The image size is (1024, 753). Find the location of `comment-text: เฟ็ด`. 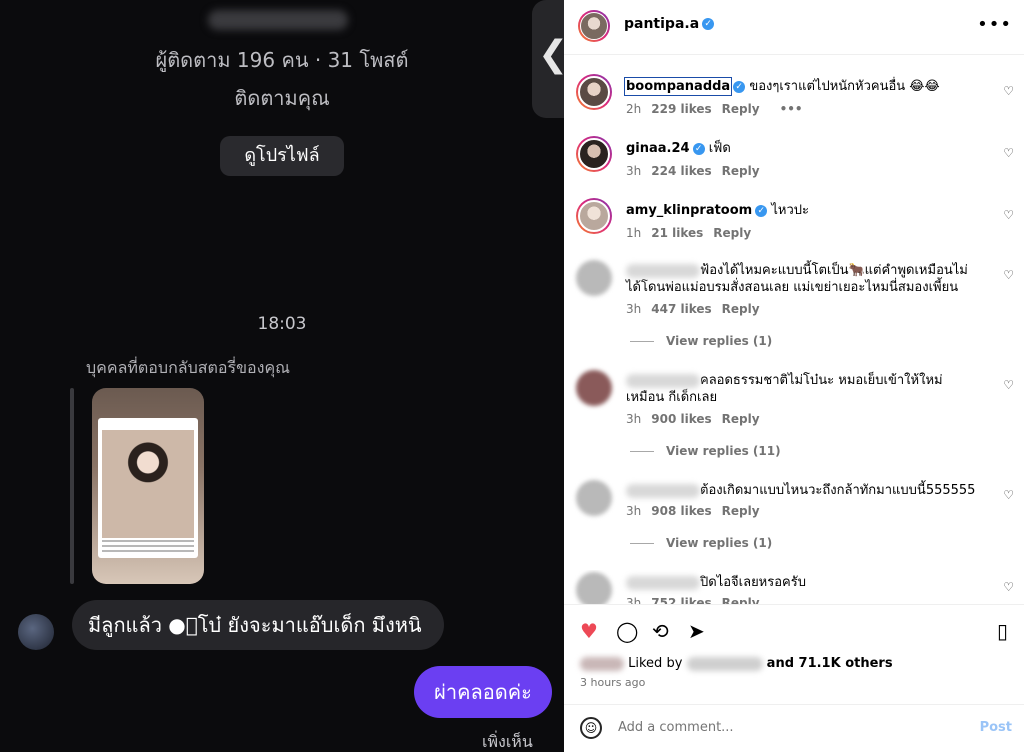

comment-text: เฟ็ด is located at coordinates (719, 148).